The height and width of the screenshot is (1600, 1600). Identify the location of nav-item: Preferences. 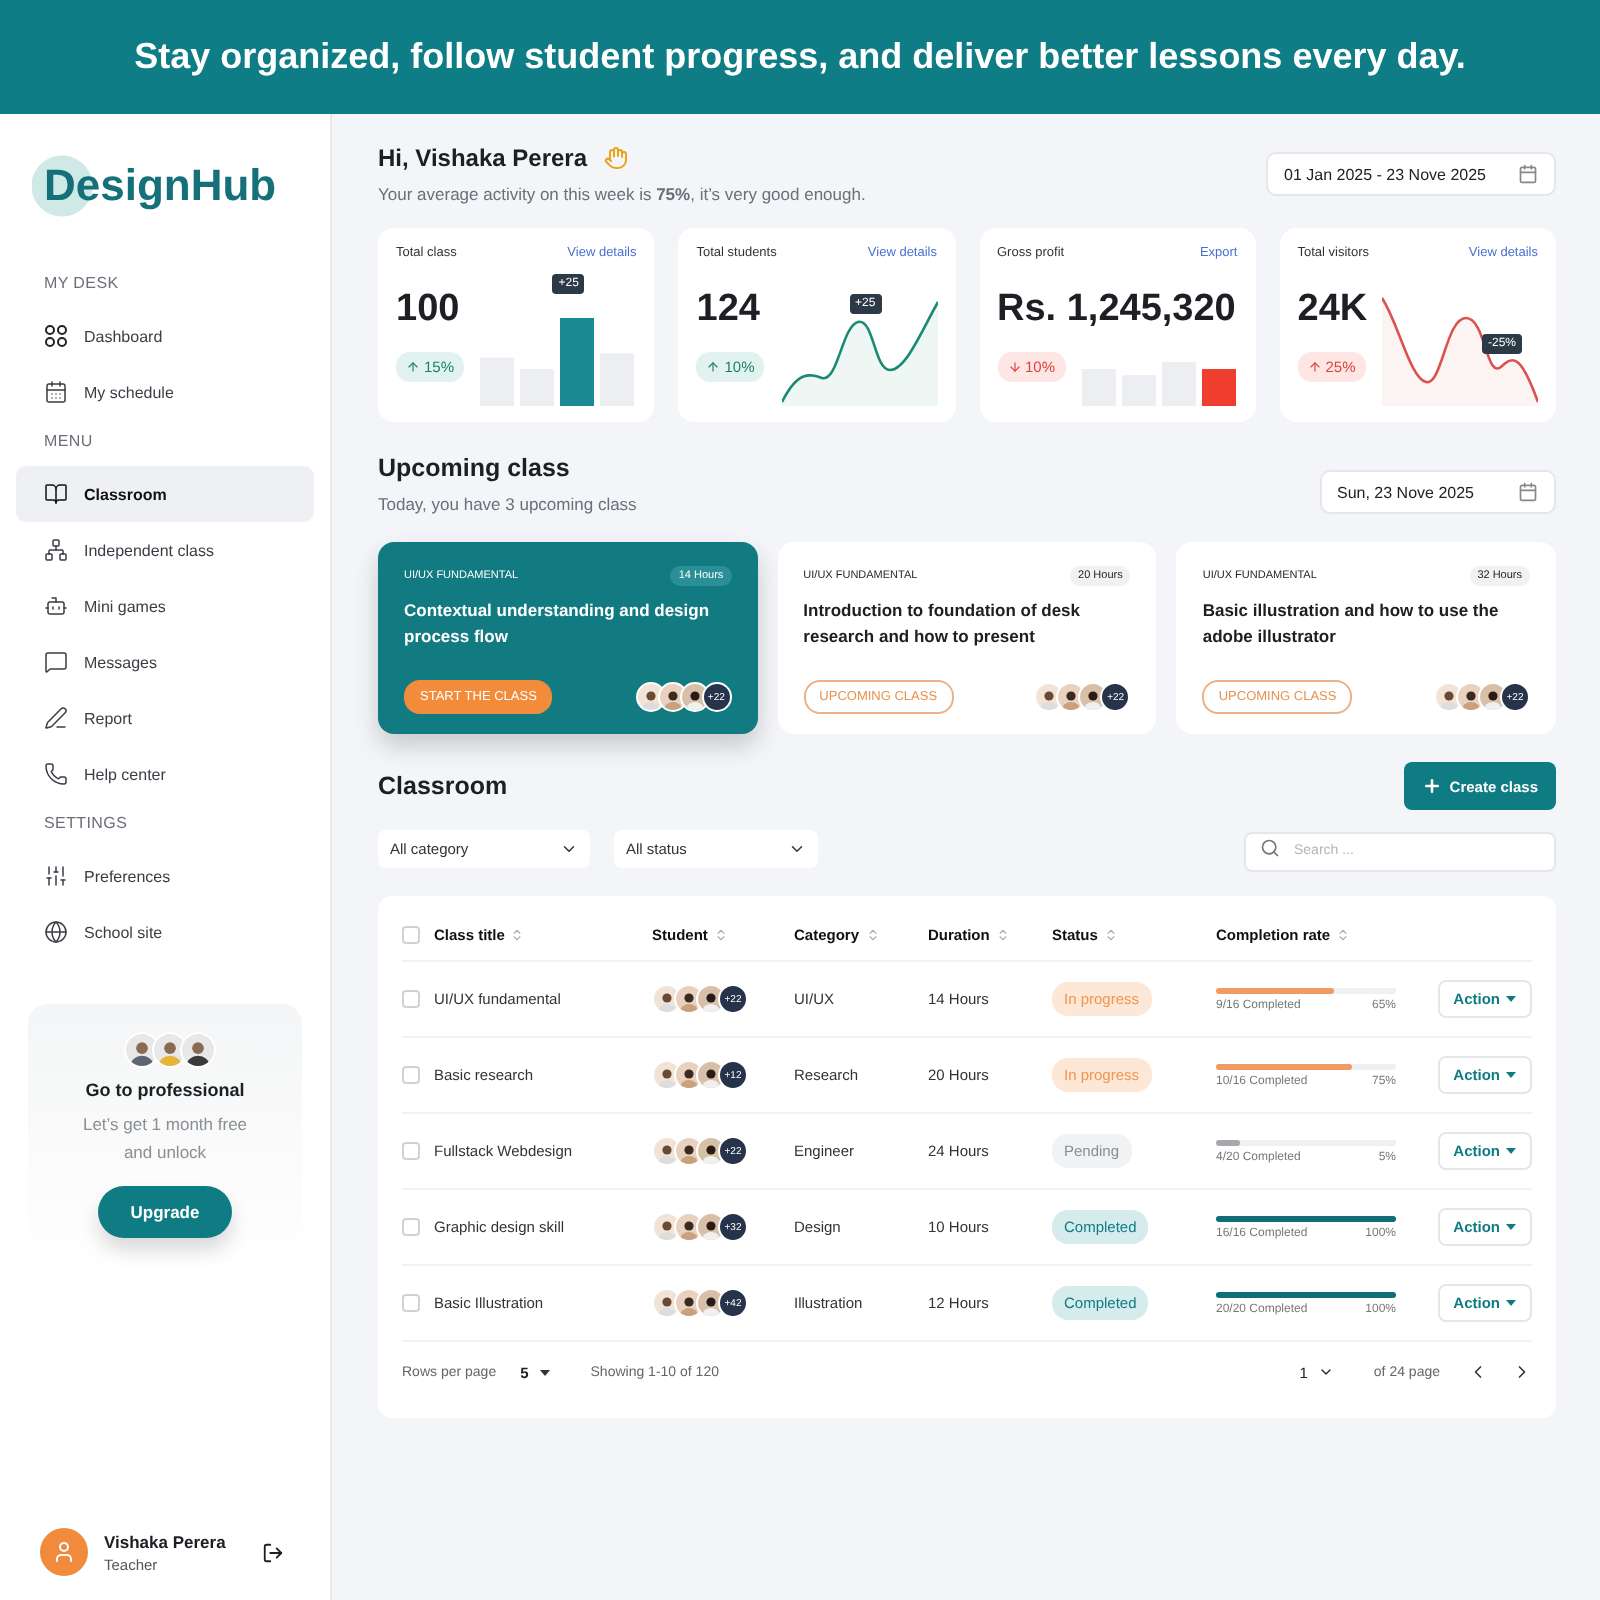
(165, 876).